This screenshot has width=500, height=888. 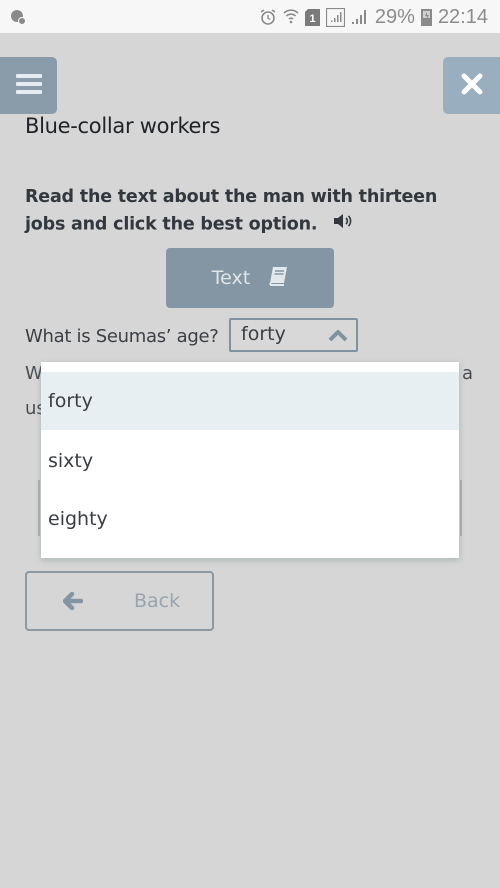 What do you see at coordinates (426, 17) in the screenshot?
I see `battery-icon` at bounding box center [426, 17].